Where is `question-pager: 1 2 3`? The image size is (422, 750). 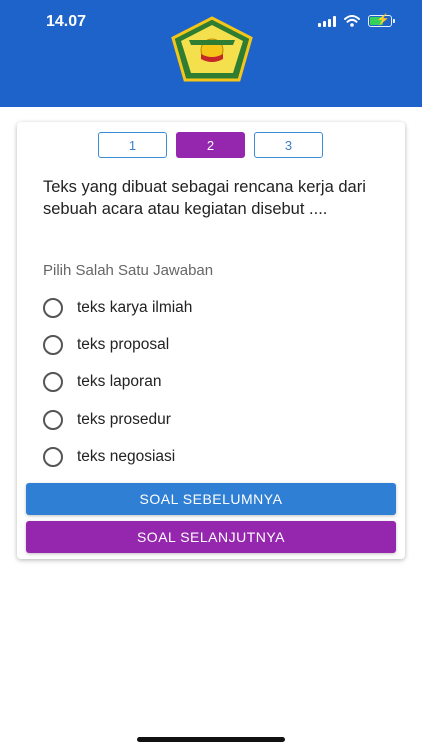 question-pager: 1 2 3 is located at coordinates (210, 145).